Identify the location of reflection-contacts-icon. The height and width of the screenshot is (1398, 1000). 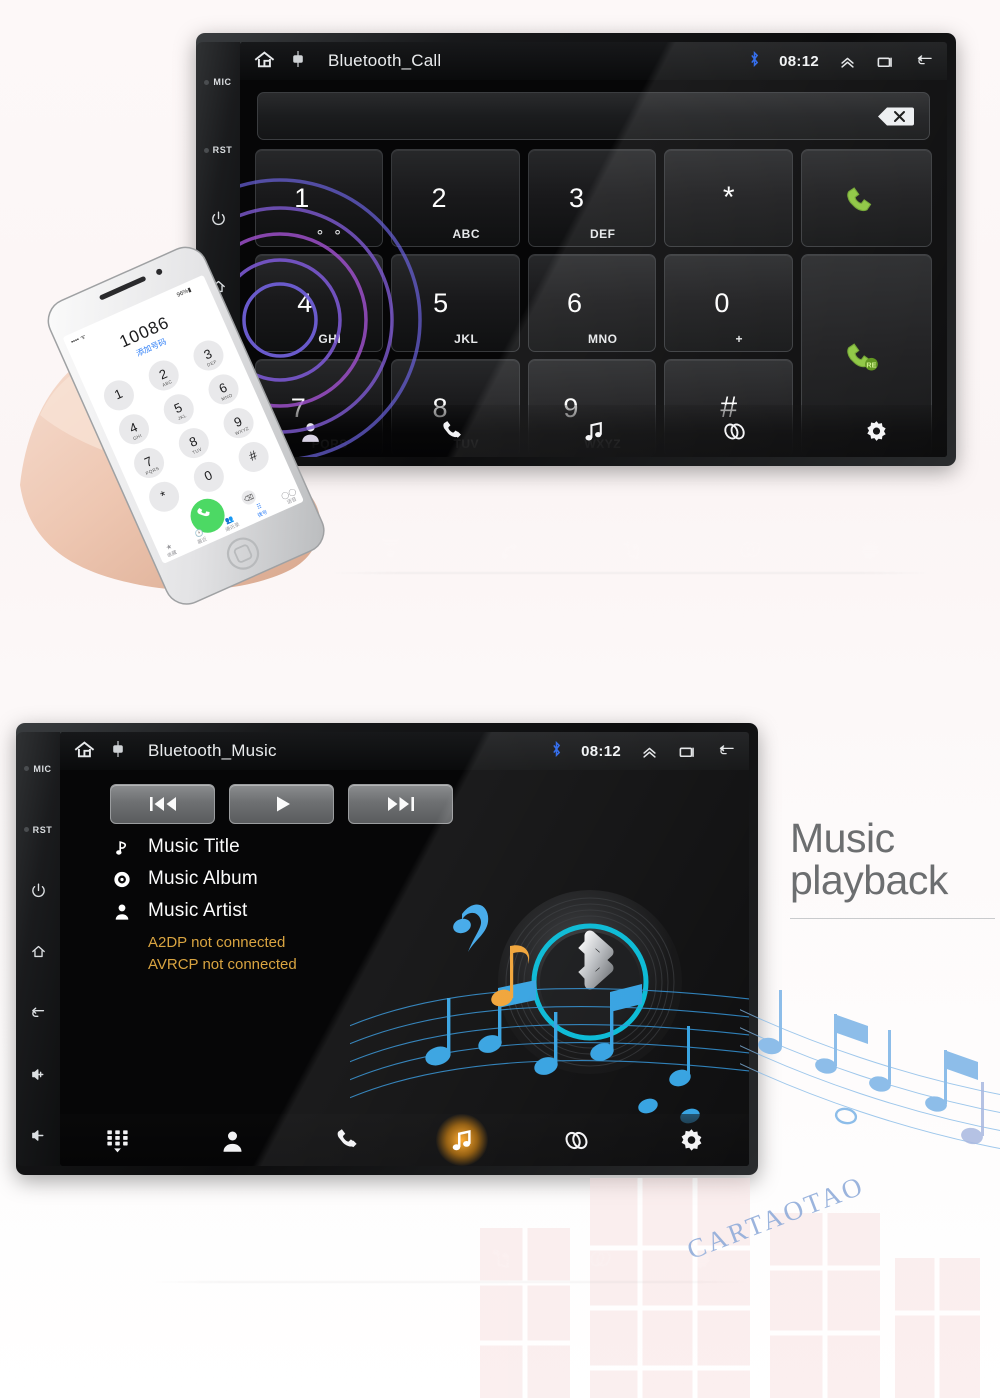
(300, 1258).